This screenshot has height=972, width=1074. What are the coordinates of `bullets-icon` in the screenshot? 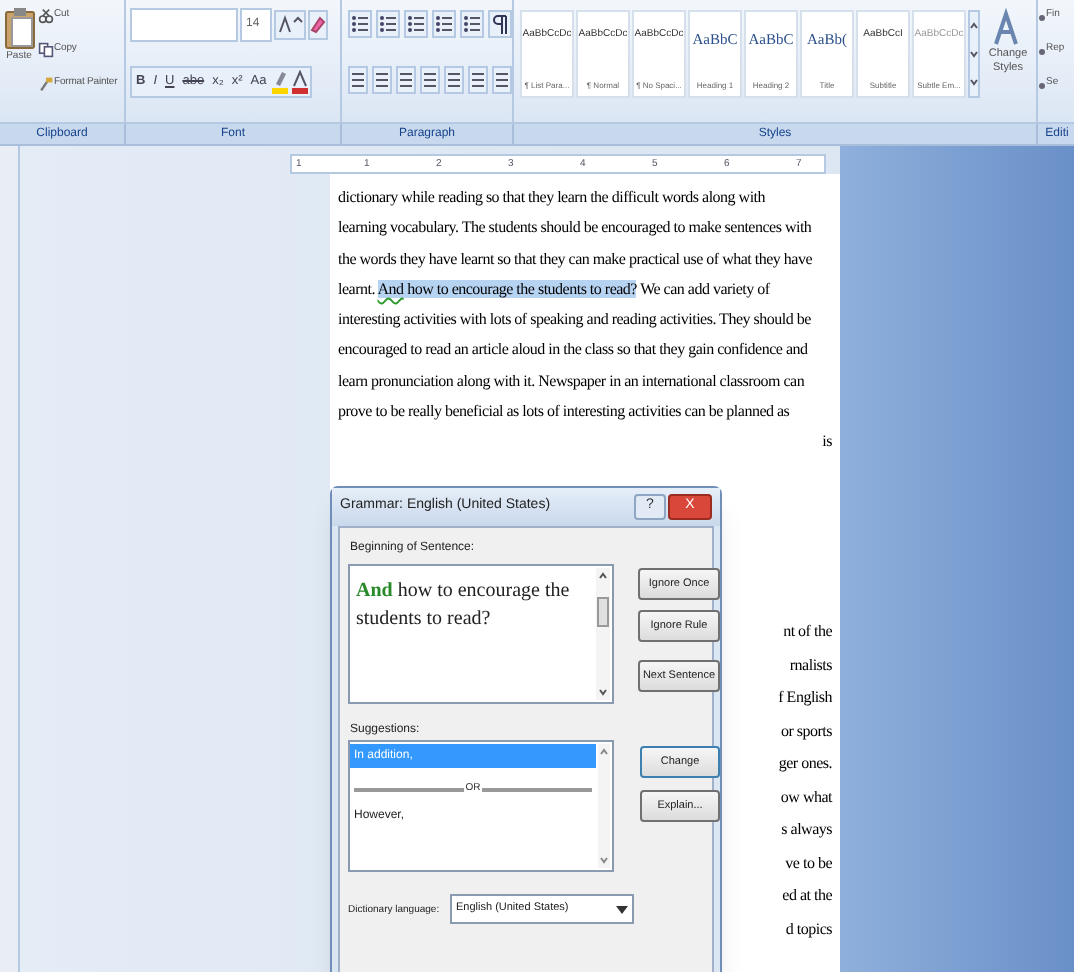 It's located at (360, 24).